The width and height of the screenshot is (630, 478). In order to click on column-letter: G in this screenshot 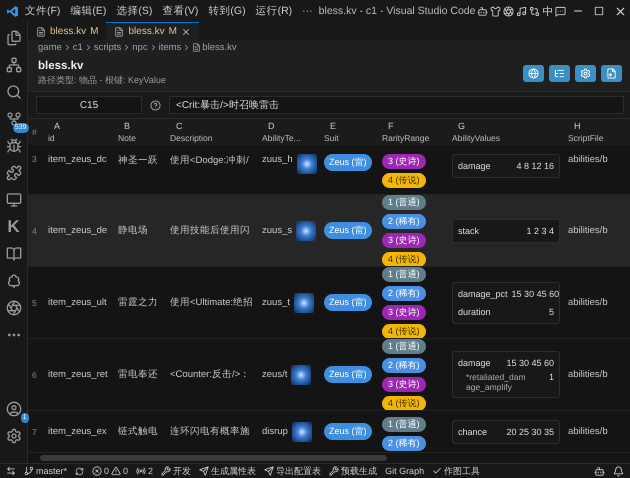, I will do `click(461, 126)`.